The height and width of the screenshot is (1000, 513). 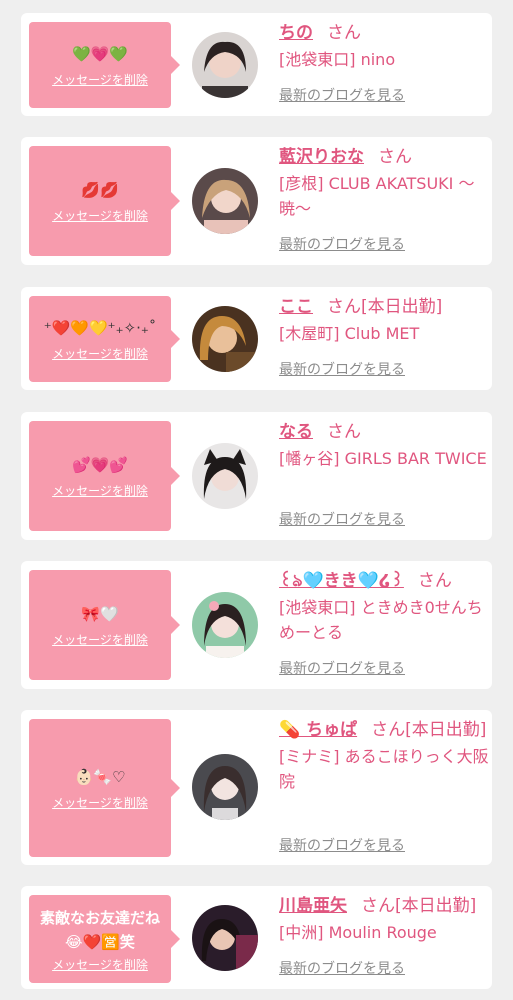 I want to click on name-line: 藍沢りおな さん, so click(x=384, y=157).